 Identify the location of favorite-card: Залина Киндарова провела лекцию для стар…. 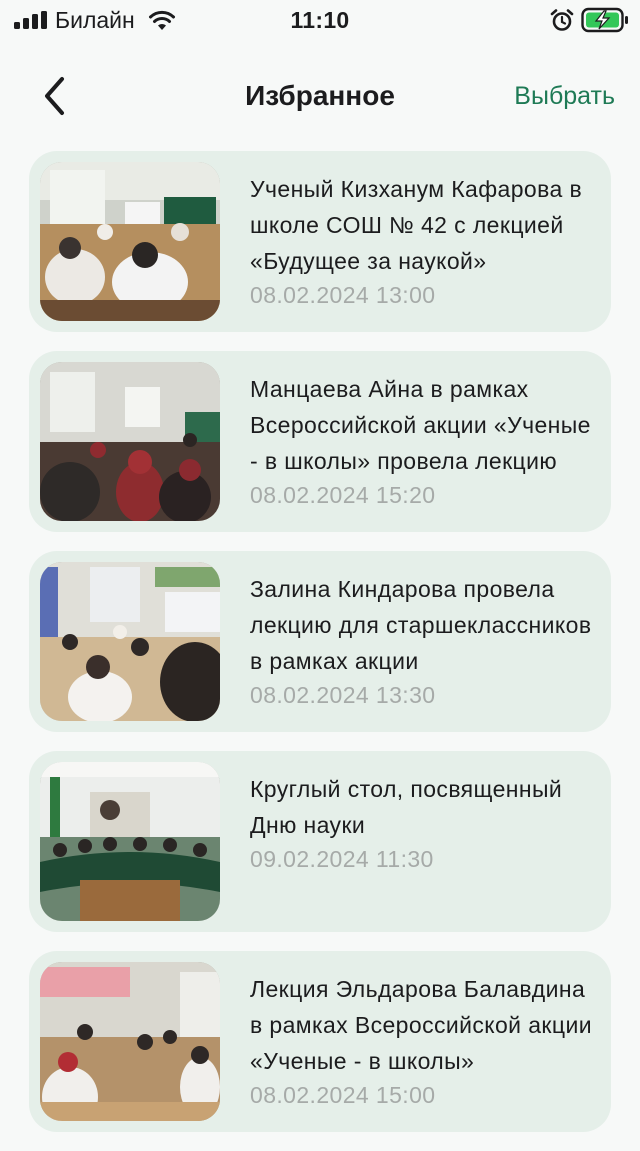
(320, 641).